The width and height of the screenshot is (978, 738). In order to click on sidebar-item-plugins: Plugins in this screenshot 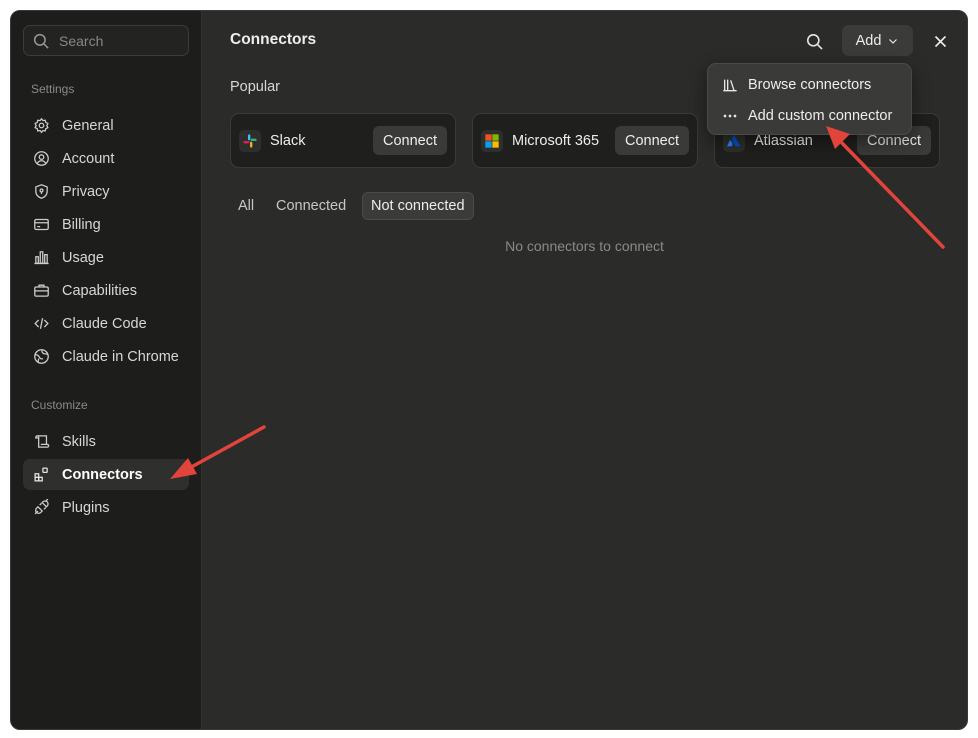, I will do `click(106, 507)`.